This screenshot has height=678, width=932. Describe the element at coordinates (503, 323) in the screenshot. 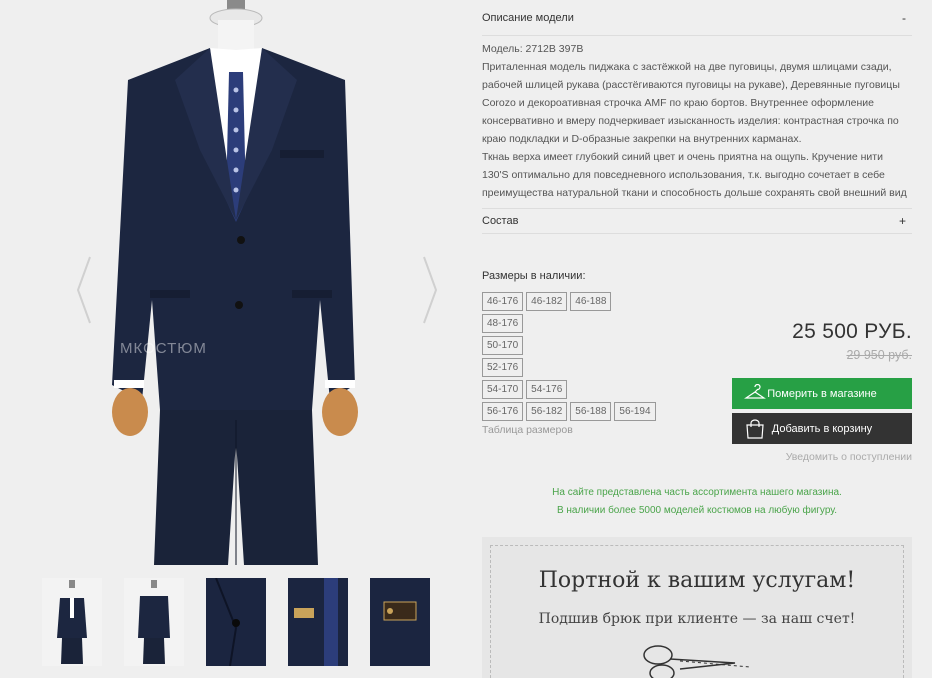

I see `size-option: 48-176` at that location.